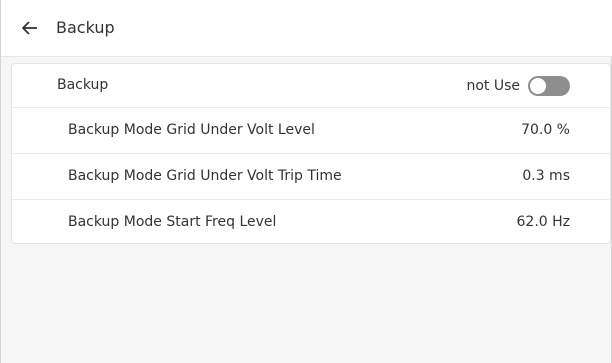 The height and width of the screenshot is (363, 612). Describe the element at coordinates (311, 86) in the screenshot. I see `backup-toggle-row: Backup not Use` at that location.